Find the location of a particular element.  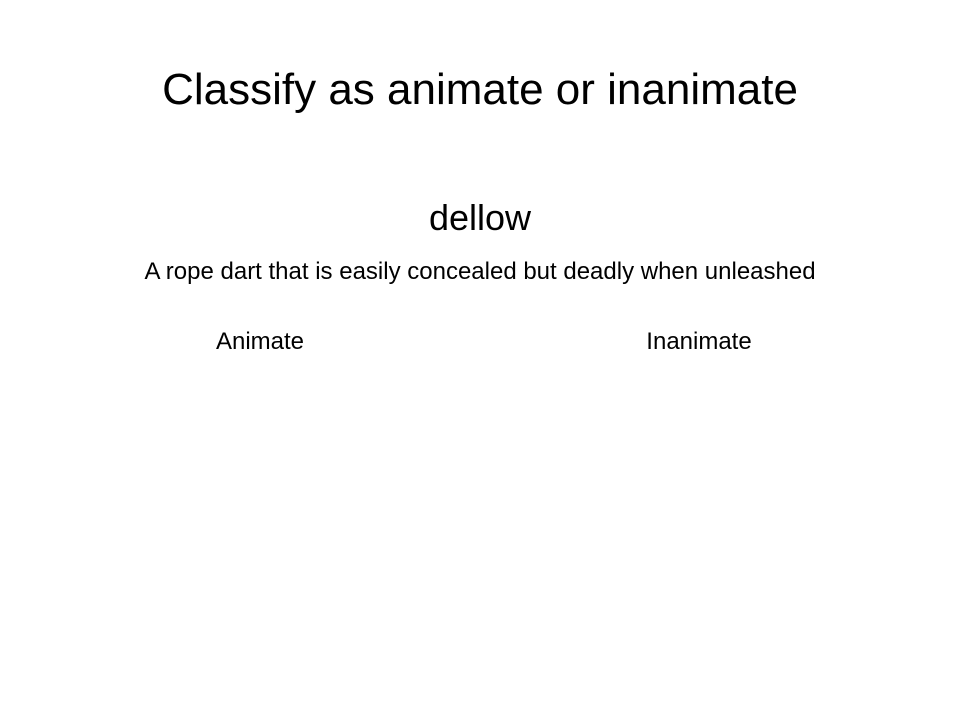

target-word: dellow is located at coordinates (480, 217).